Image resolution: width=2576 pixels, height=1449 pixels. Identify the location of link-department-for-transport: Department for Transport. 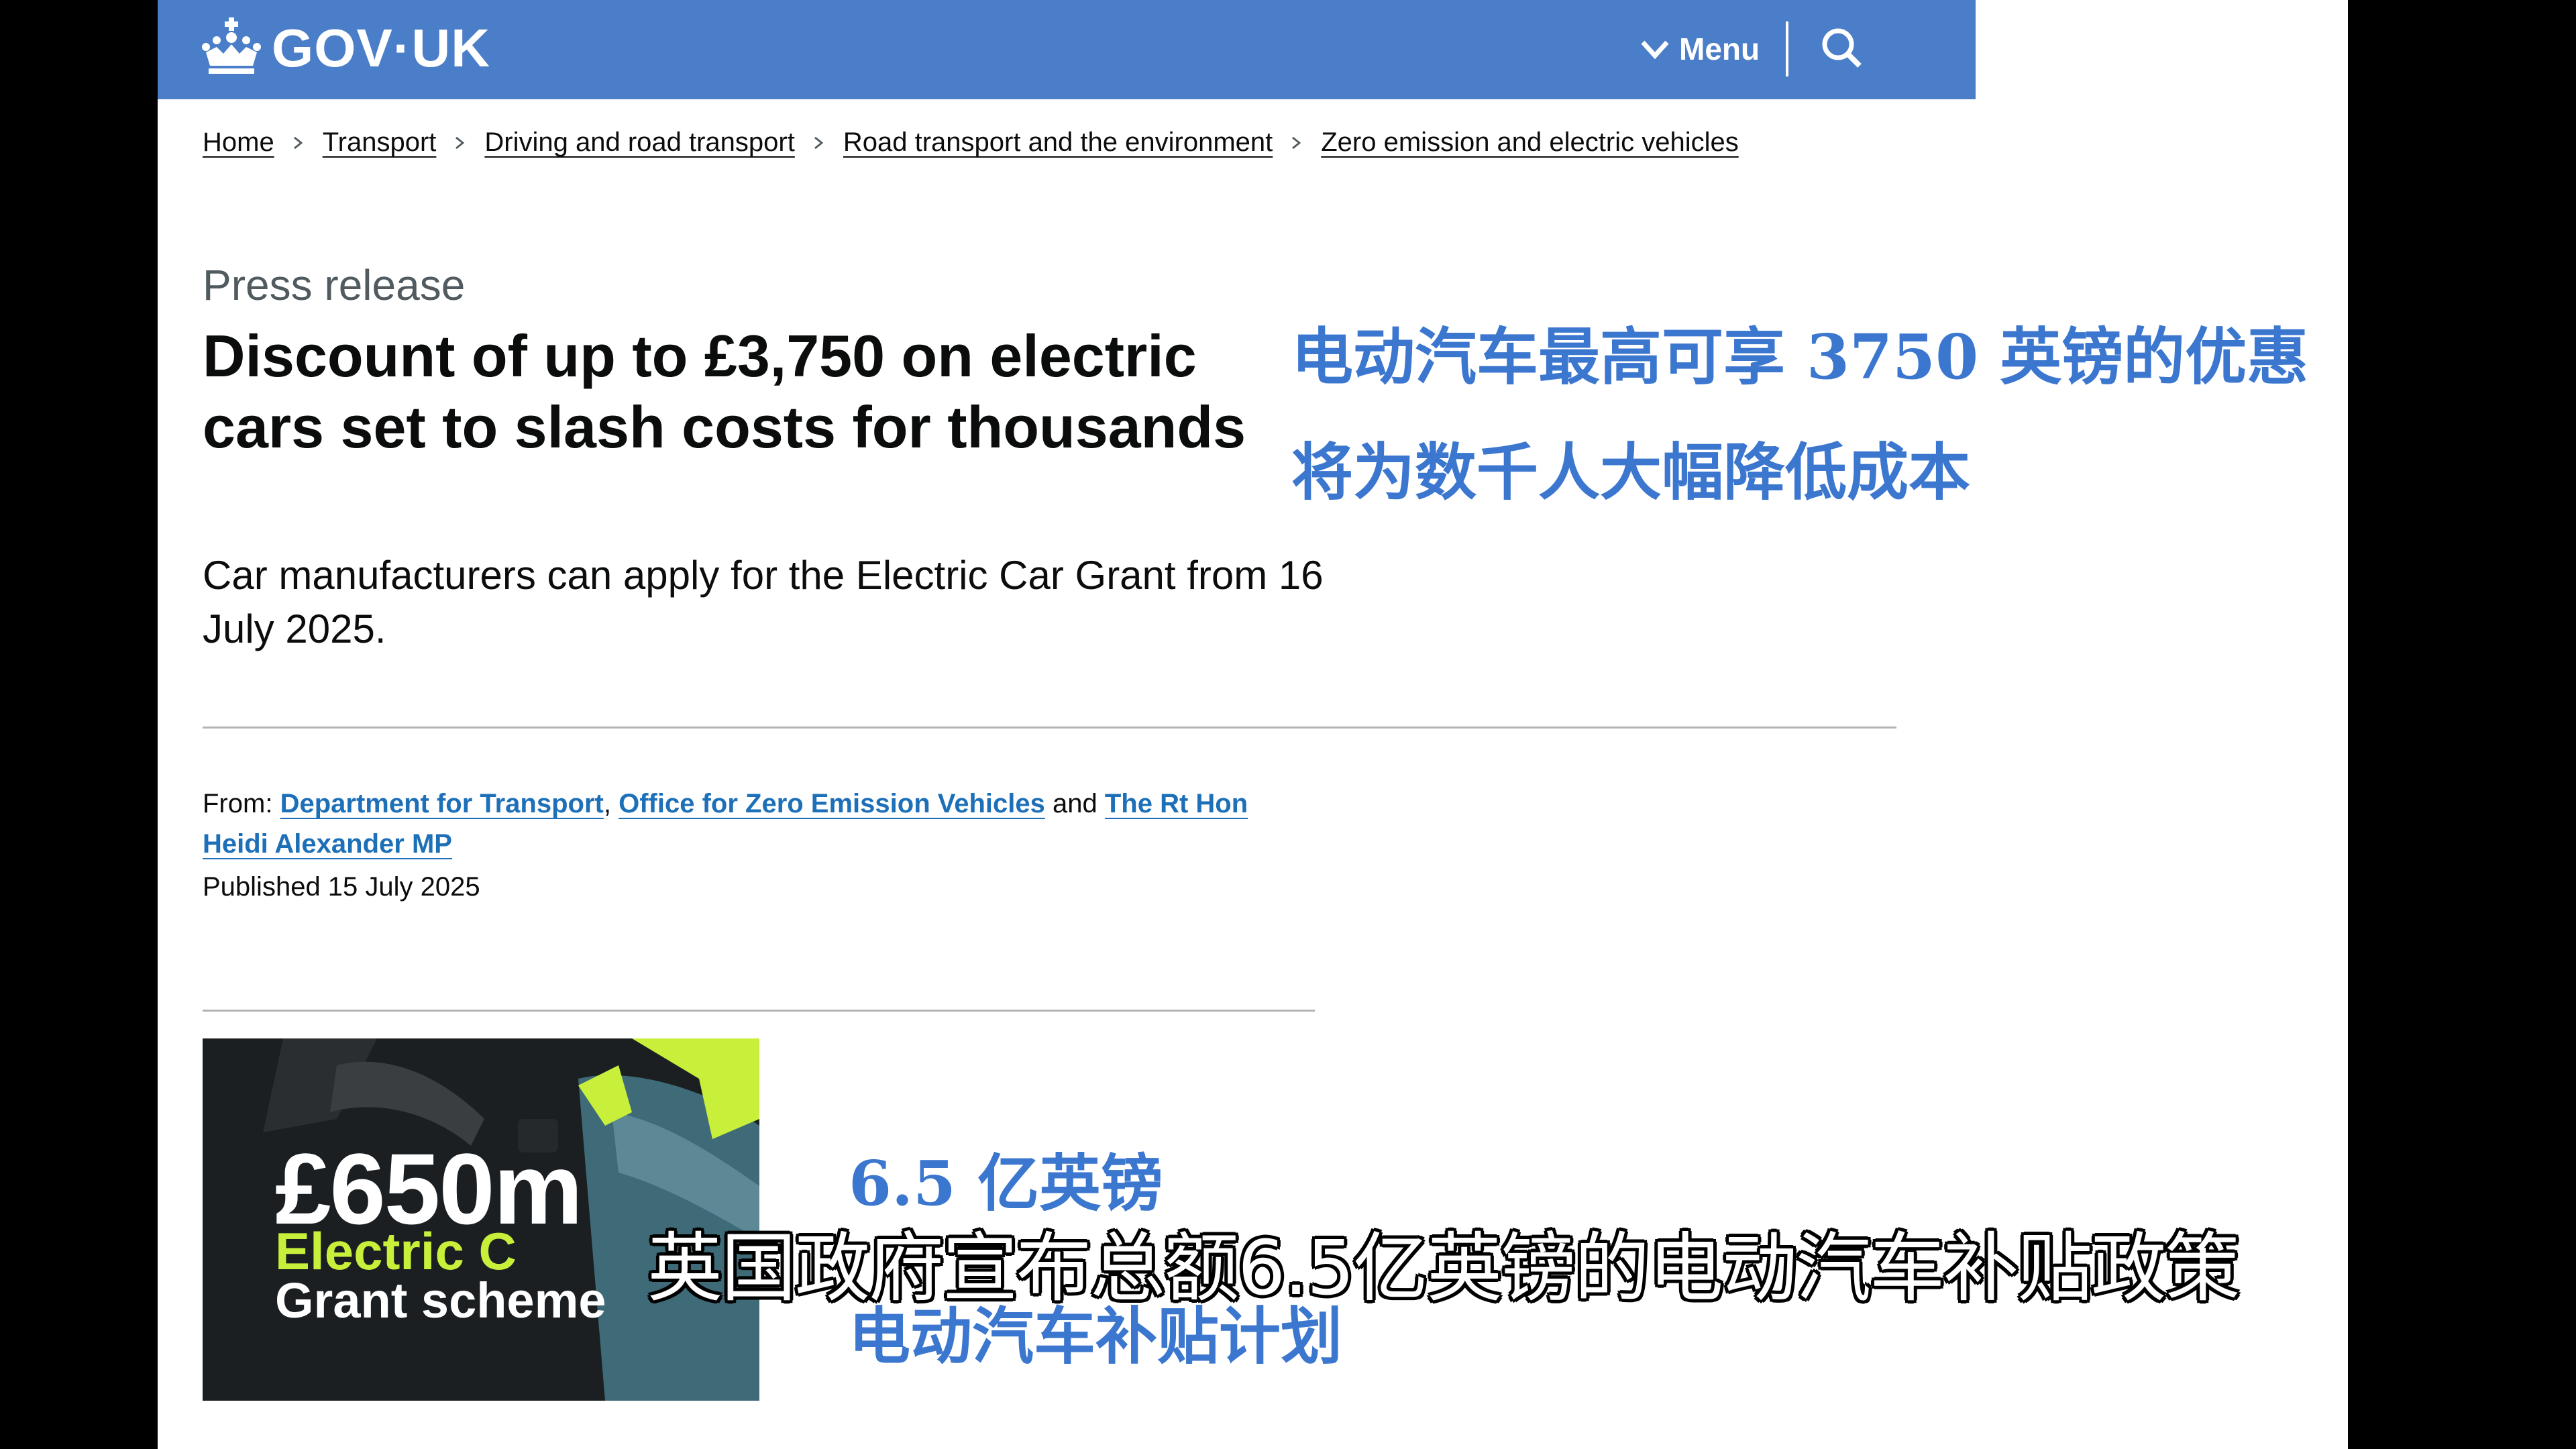
(442, 803).